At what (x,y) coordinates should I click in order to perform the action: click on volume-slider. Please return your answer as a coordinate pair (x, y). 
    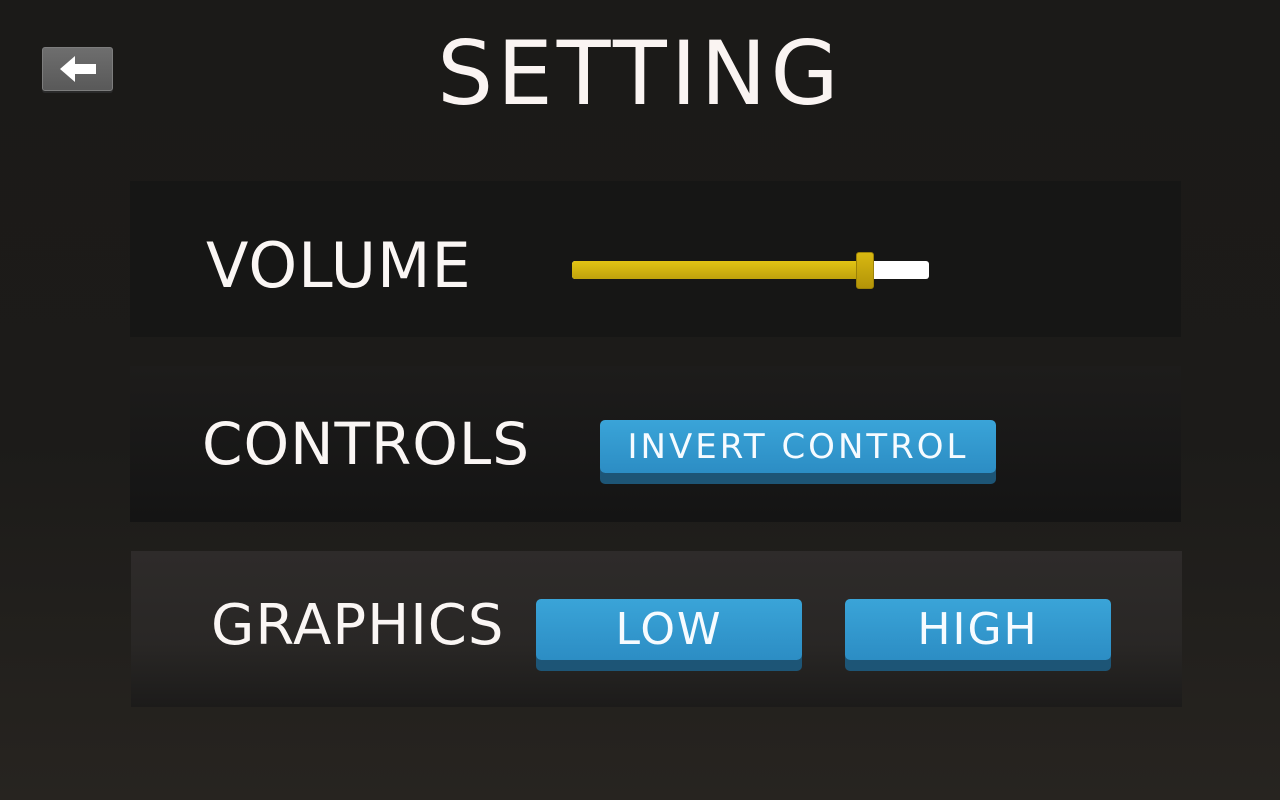
    Looking at the image, I should click on (750, 270).